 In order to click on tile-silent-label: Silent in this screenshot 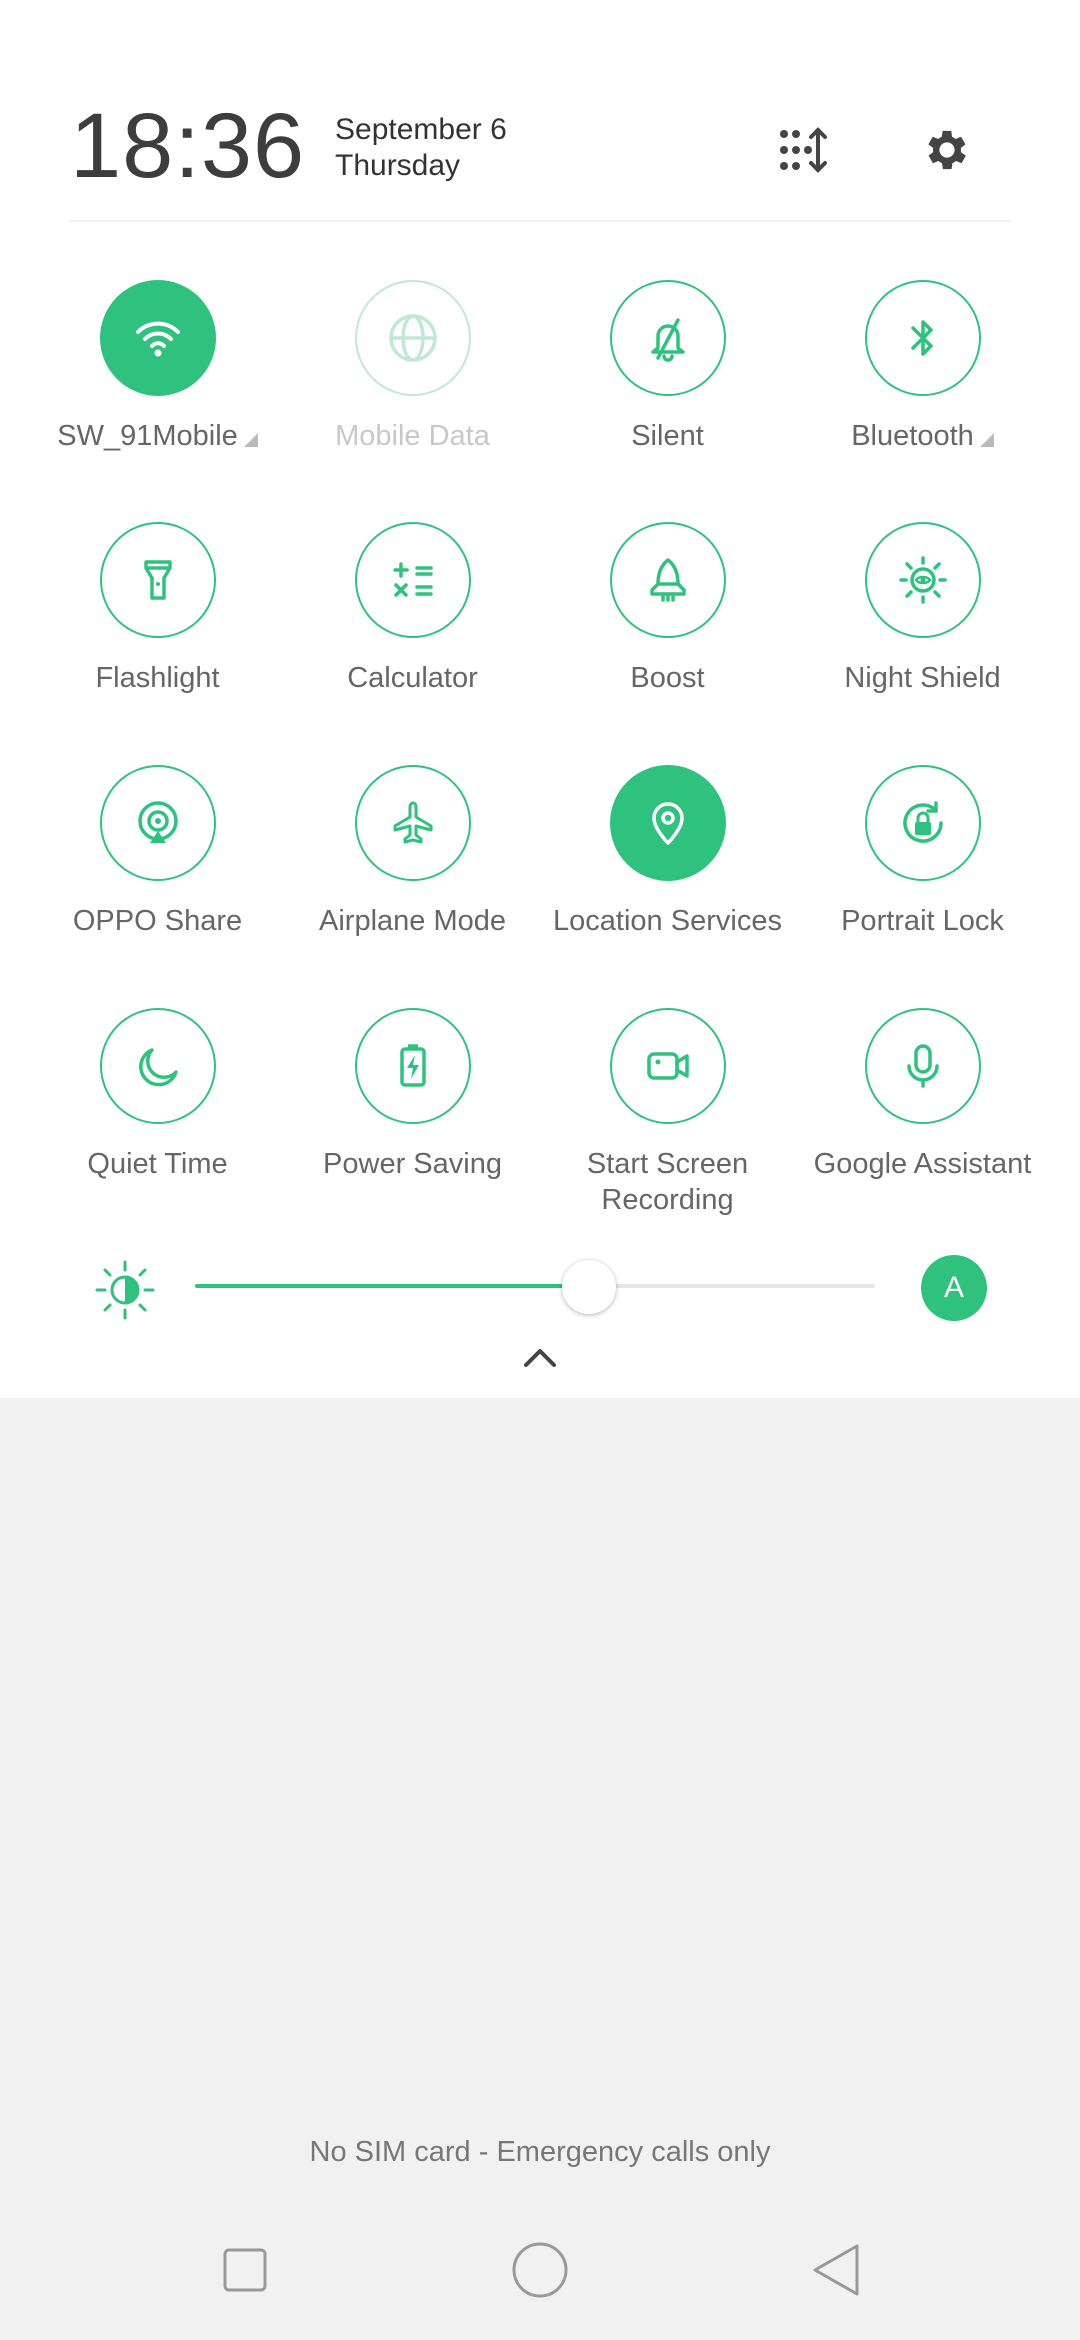, I will do `click(667, 436)`.